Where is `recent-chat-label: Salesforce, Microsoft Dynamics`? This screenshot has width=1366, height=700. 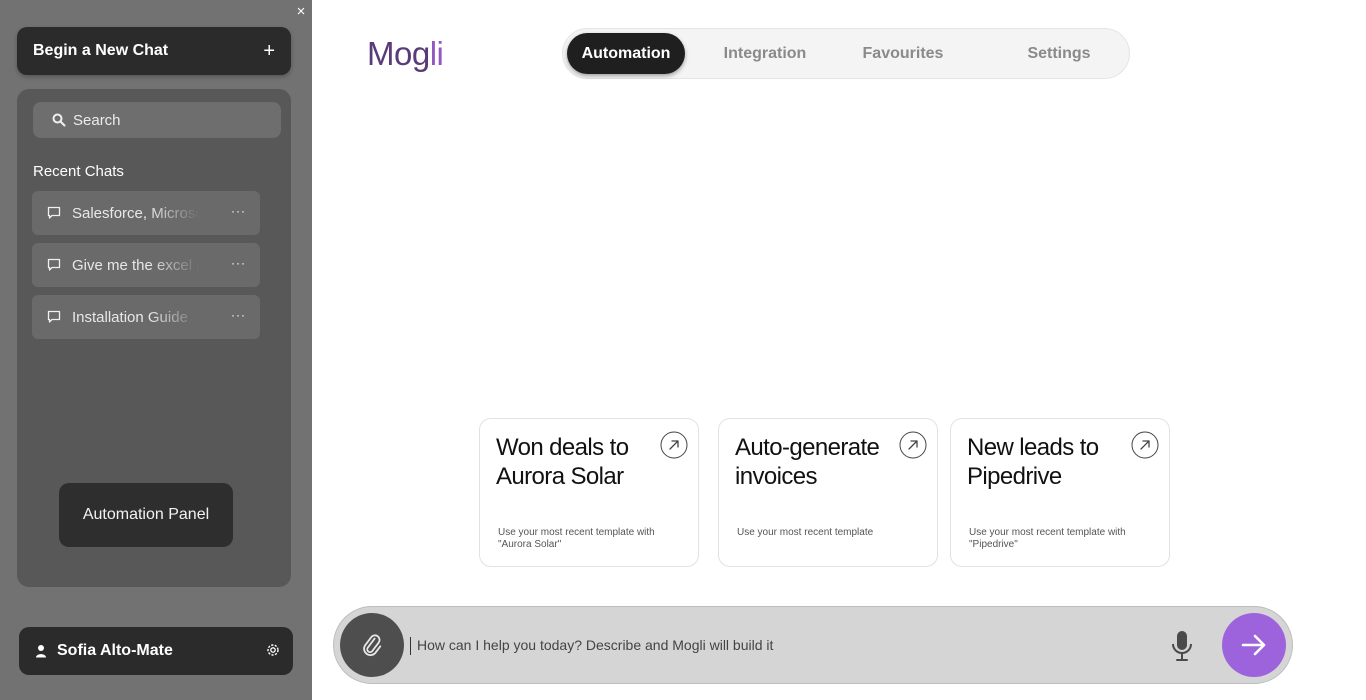 recent-chat-label: Salesforce, Microsoft Dynamics is located at coordinates (136, 213).